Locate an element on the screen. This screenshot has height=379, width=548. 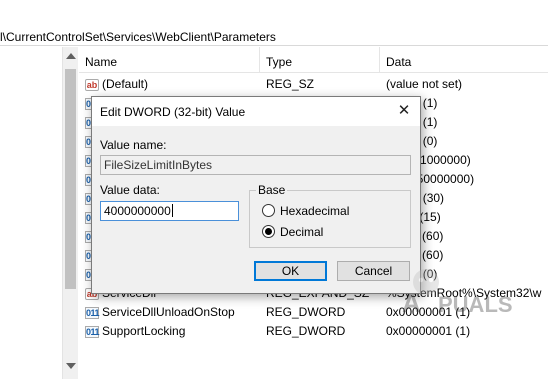
value-name-label: Value name: is located at coordinates (133, 145).